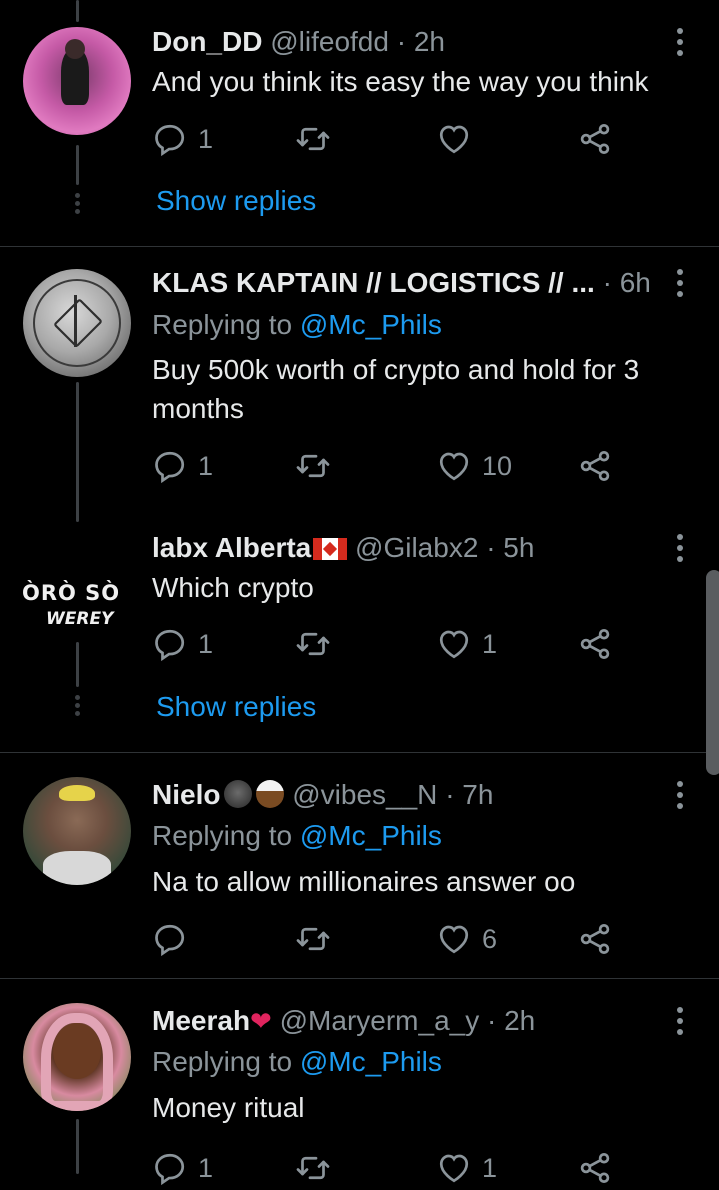 Image resolution: width=719 pixels, height=1190 pixels. I want to click on tweet-header: Nielo @vibes__N · 7h, so click(322, 795).